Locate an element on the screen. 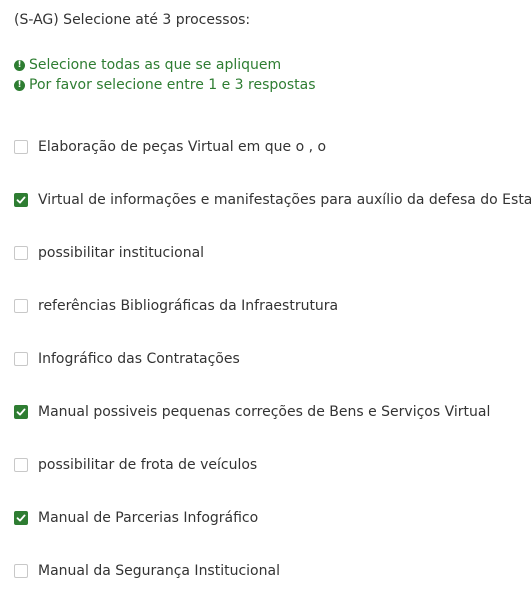 The height and width of the screenshot is (616, 531). option-label: Elaboração de peças Virtual em que o , o is located at coordinates (182, 147).